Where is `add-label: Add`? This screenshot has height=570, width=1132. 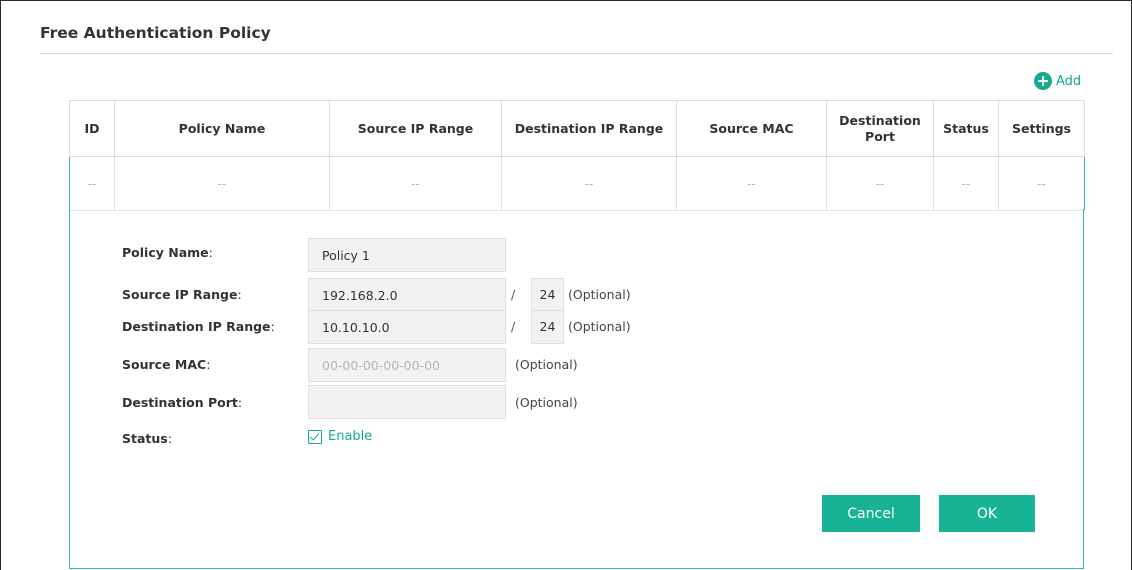 add-label: Add is located at coordinates (1069, 81).